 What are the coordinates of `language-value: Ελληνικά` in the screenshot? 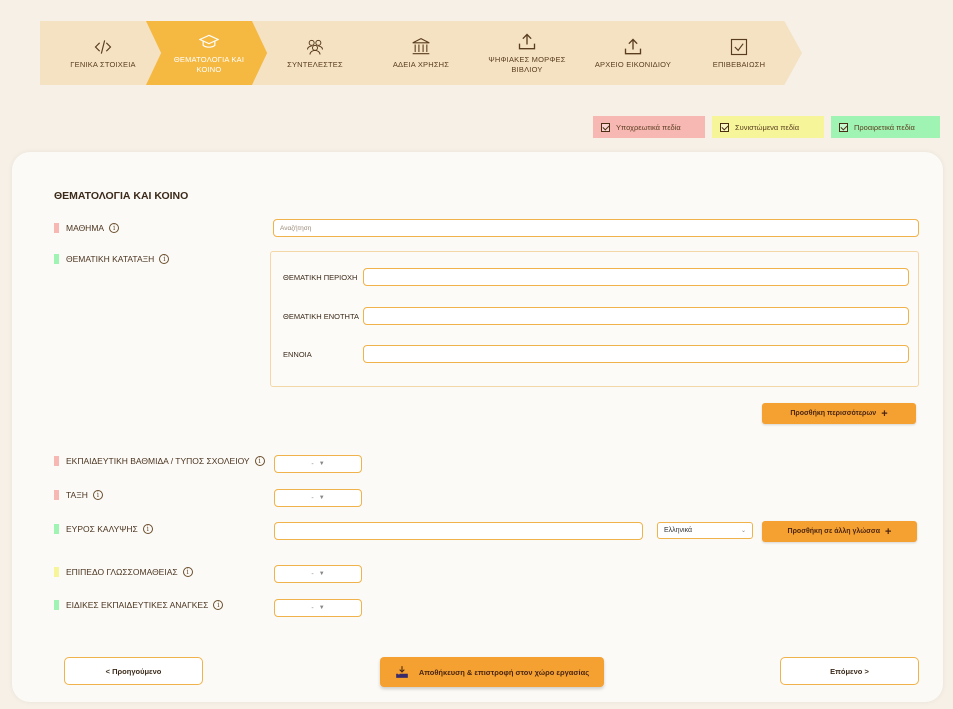 It's located at (678, 530).